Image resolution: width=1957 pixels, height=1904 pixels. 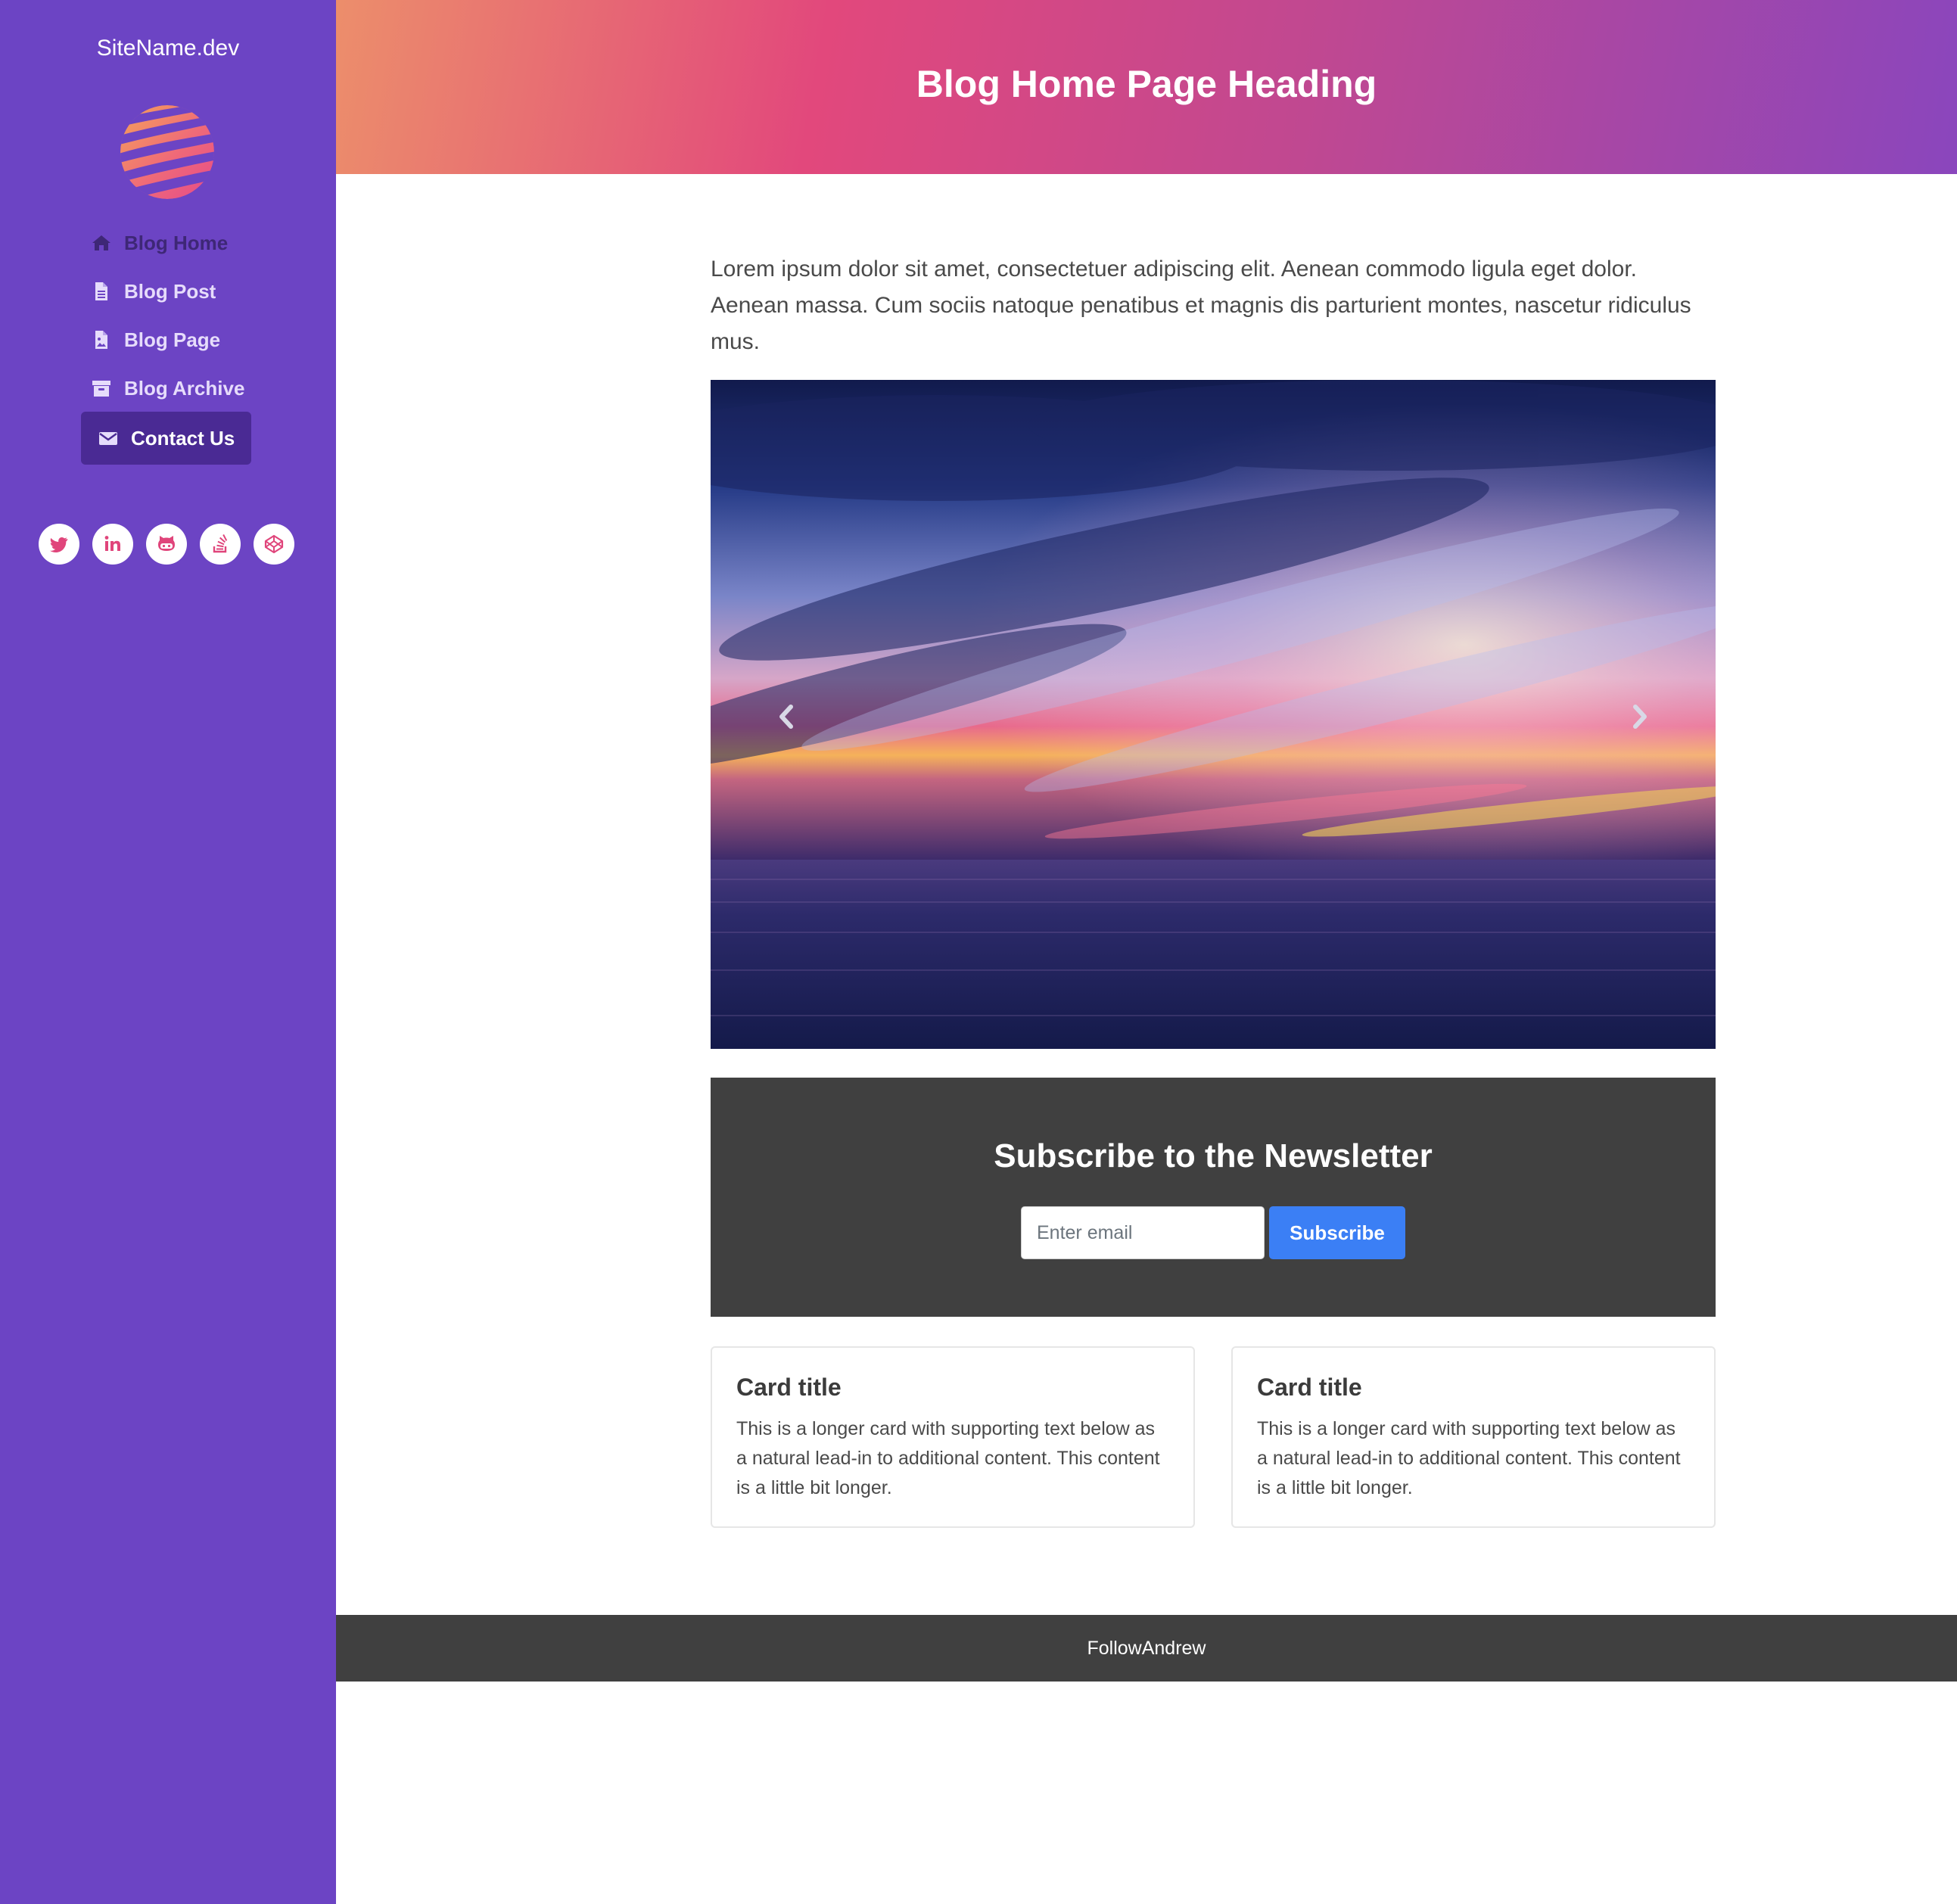 I want to click on email-field, so click(x=1143, y=1232).